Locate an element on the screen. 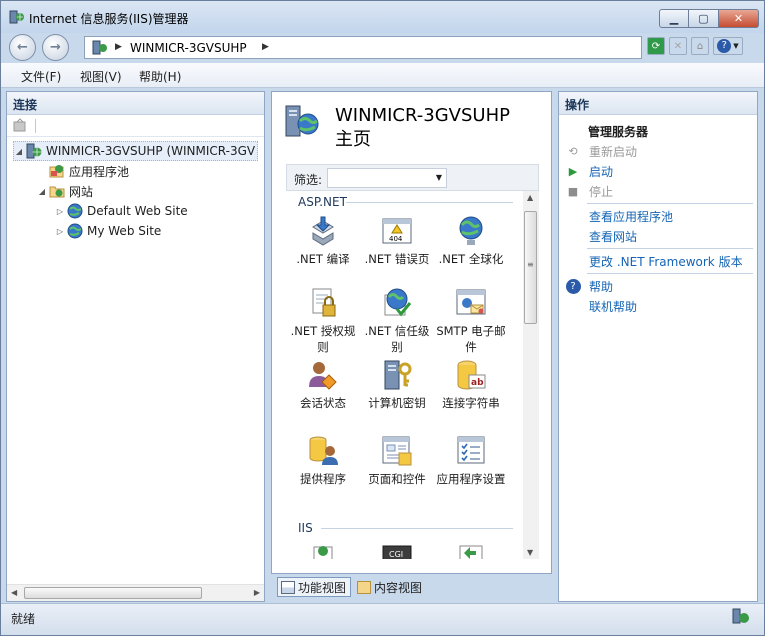 The height and width of the screenshot is (636, 765). action-change-net-framework: 更改 .NET Framework 版本 is located at coordinates (666, 261).